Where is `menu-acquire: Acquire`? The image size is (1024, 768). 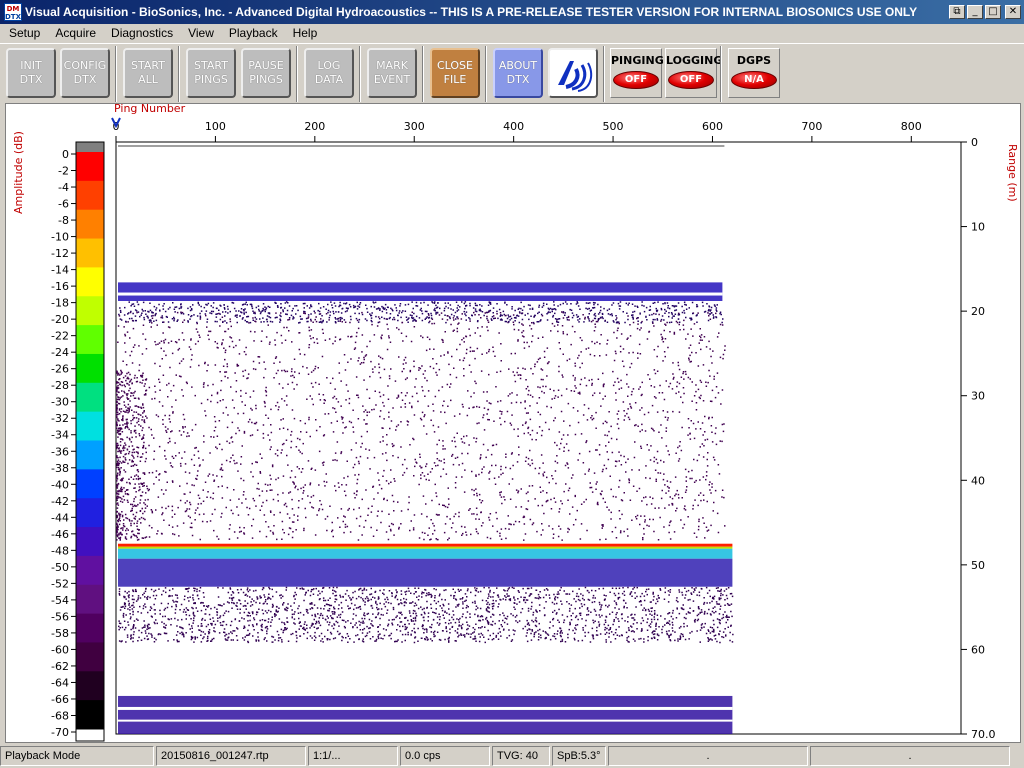 menu-acquire: Acquire is located at coordinates (74, 33).